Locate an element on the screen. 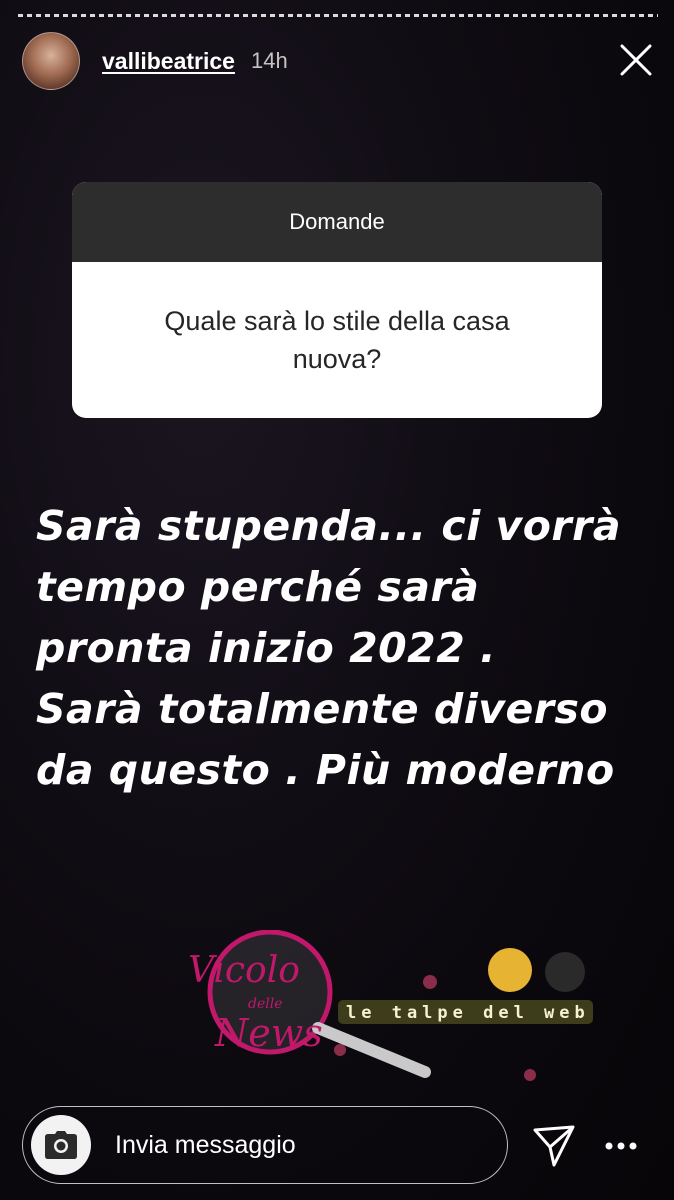 This screenshot has width=674, height=1200. camera-button is located at coordinates (61, 1145).